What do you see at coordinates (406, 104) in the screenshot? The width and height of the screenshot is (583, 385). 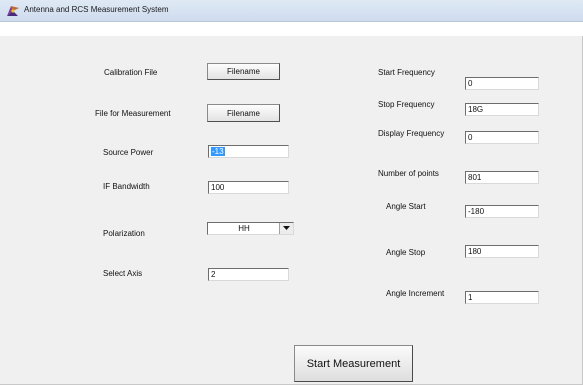 I see `stop-frequency-label: Stop Frequency` at bounding box center [406, 104].